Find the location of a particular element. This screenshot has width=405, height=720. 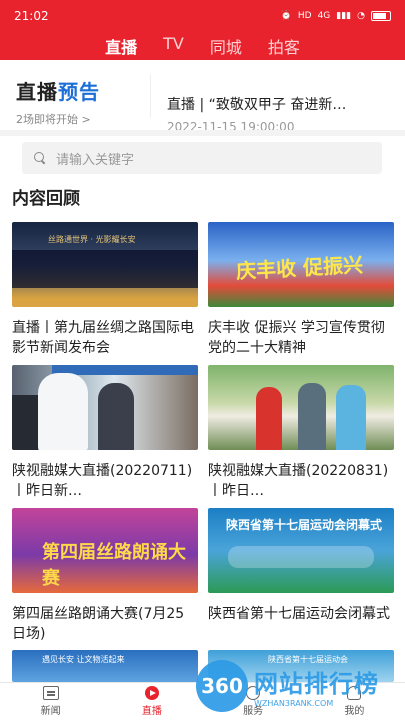

tab-live: 直播 is located at coordinates (121, 48).